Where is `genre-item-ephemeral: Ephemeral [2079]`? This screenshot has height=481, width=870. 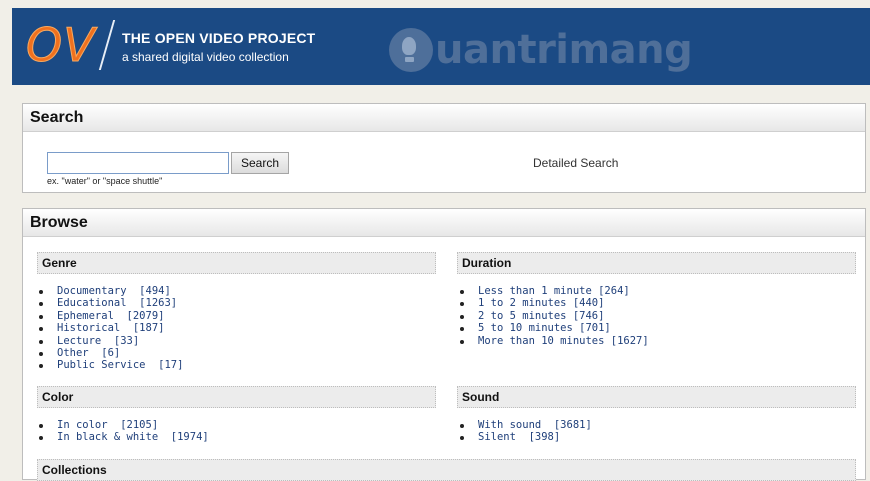
genre-item-ephemeral: Ephemeral [2079] is located at coordinates (111, 316).